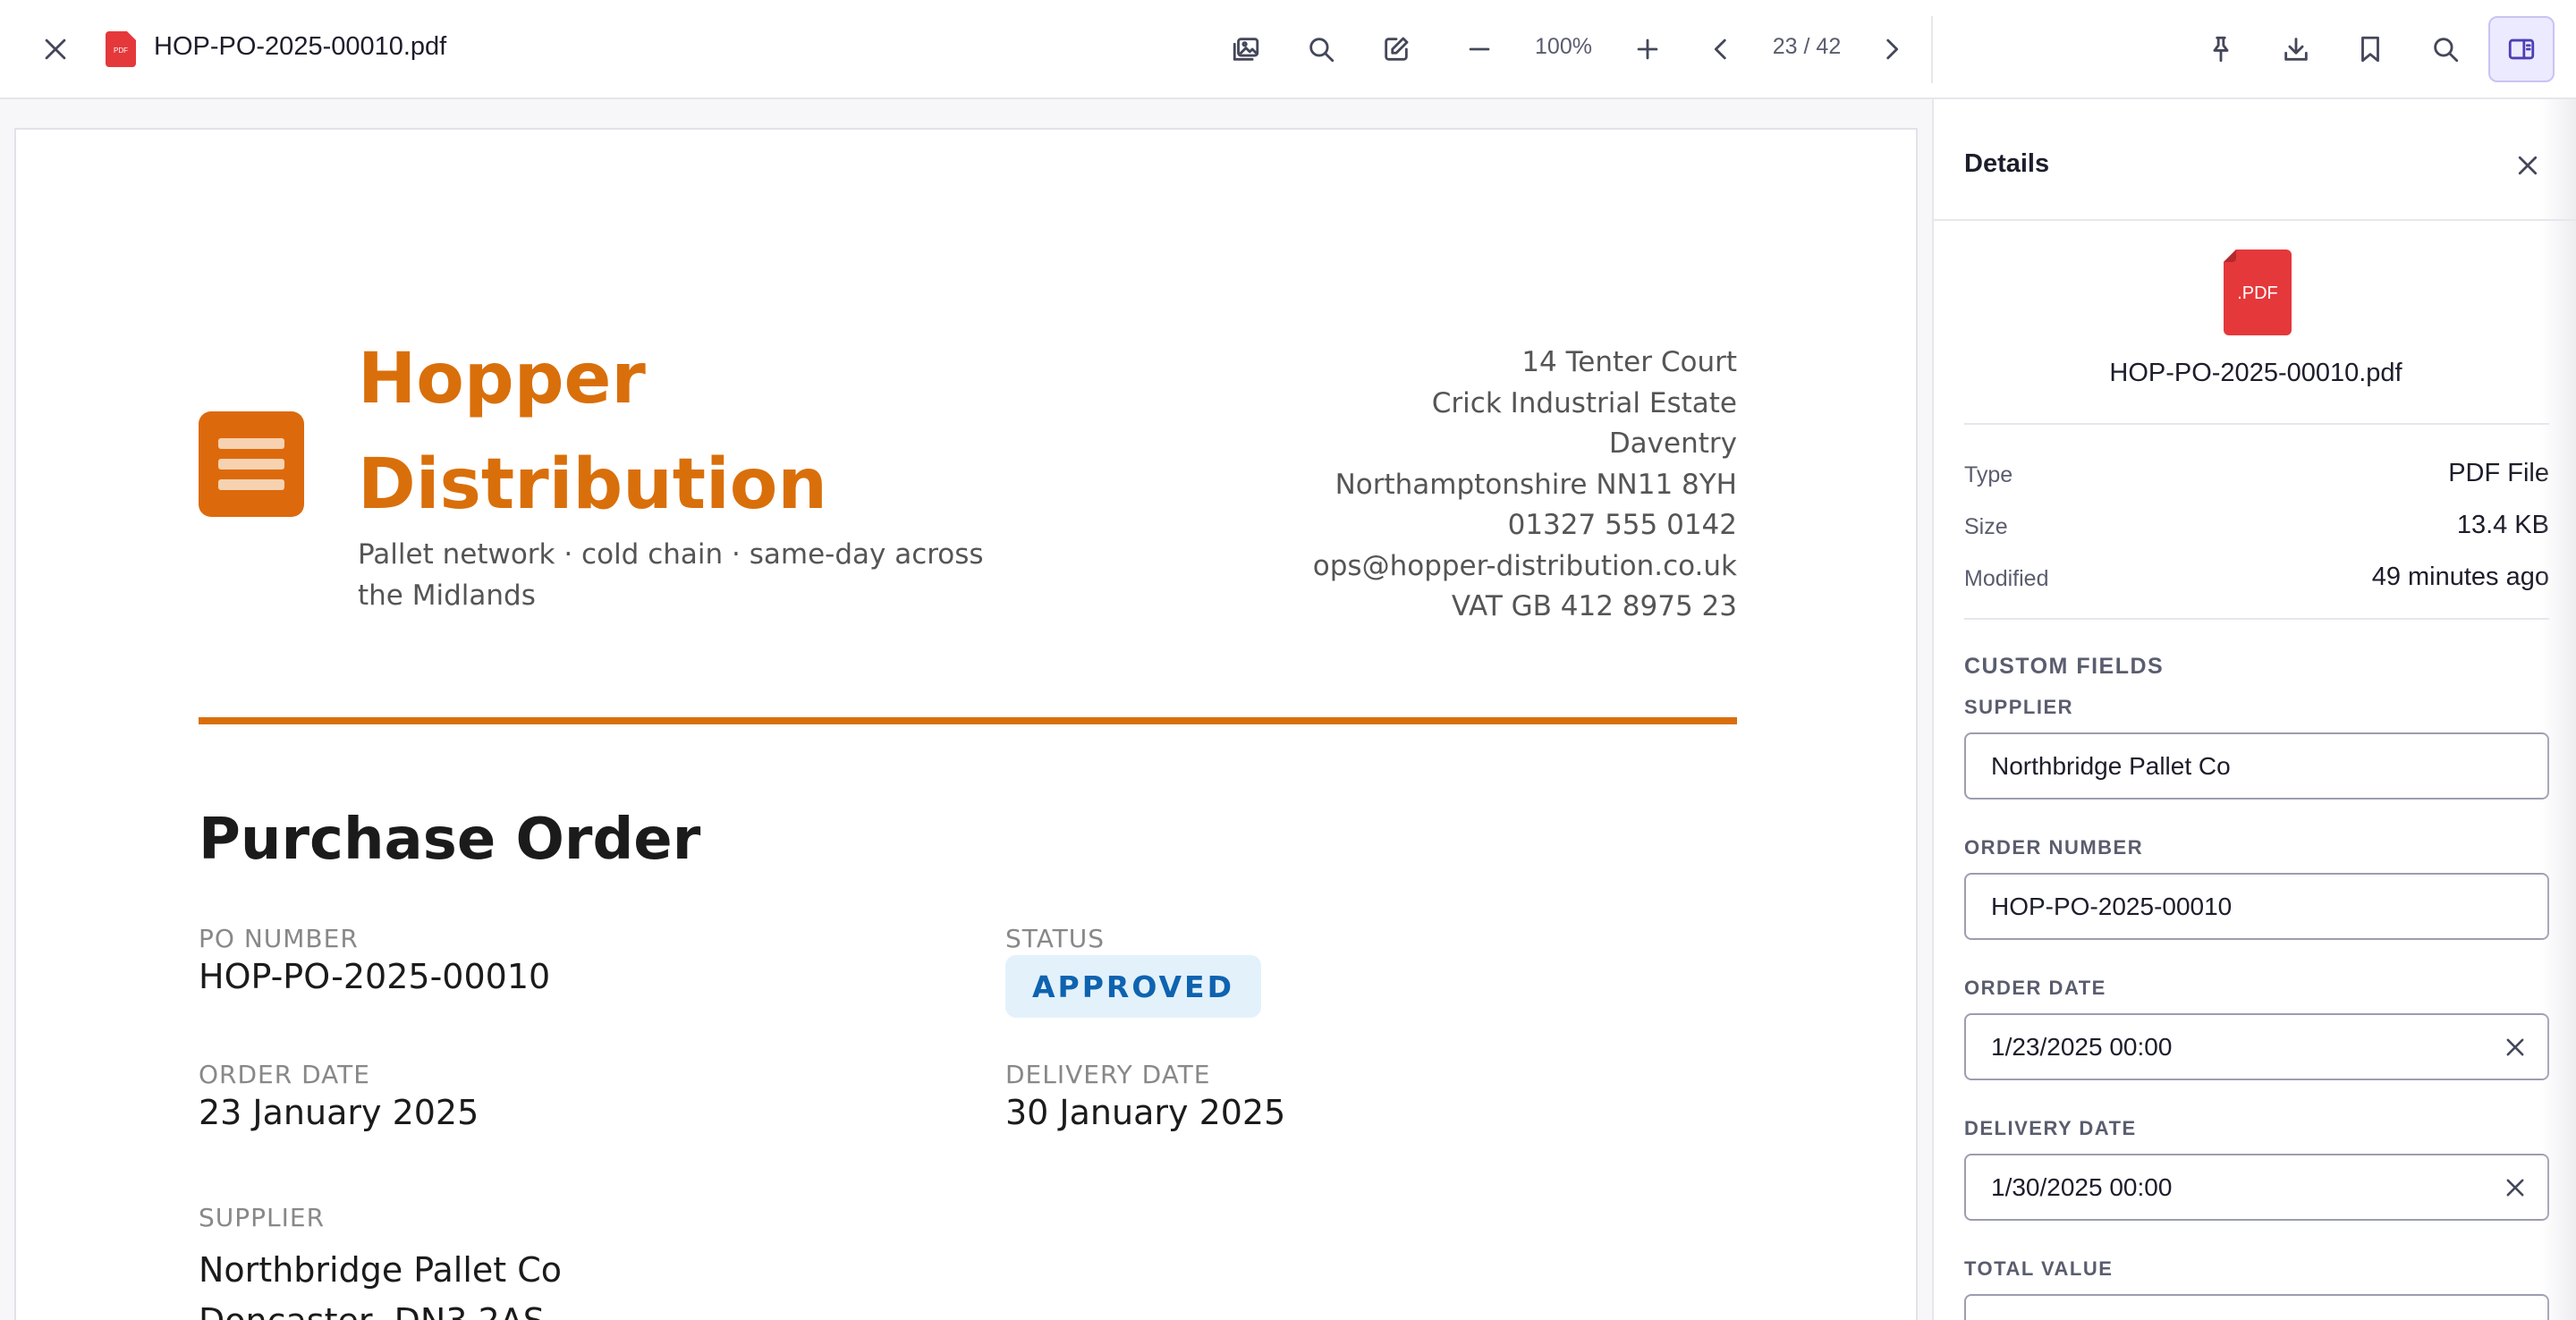  What do you see at coordinates (2502, 525) in the screenshot?
I see `meta-size-value: 13.4 KB` at bounding box center [2502, 525].